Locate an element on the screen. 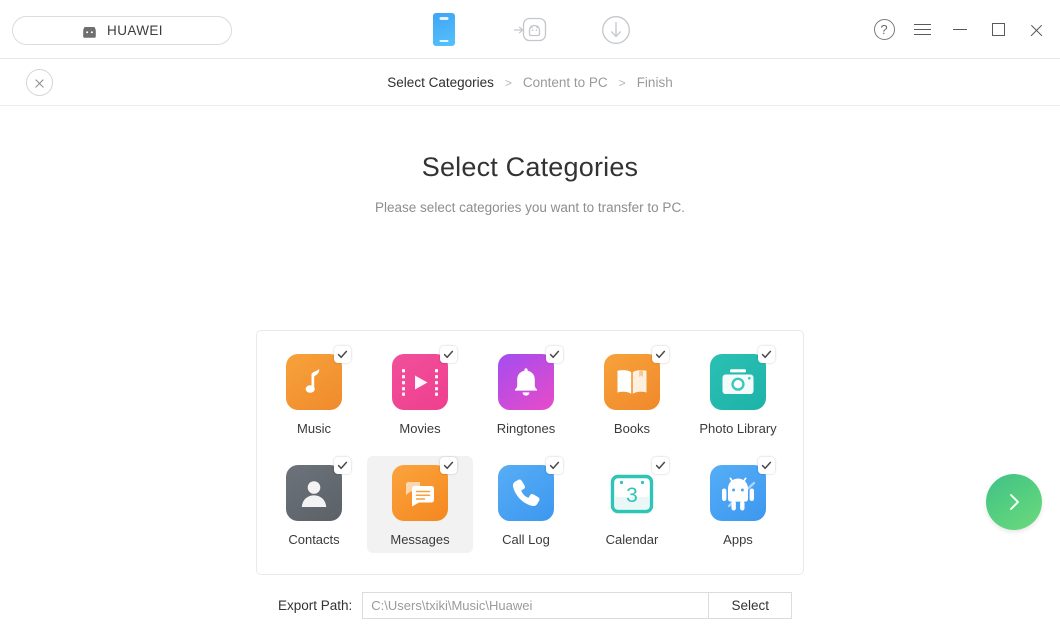  title-bar: HUAWEI ? is located at coordinates (530, 29).